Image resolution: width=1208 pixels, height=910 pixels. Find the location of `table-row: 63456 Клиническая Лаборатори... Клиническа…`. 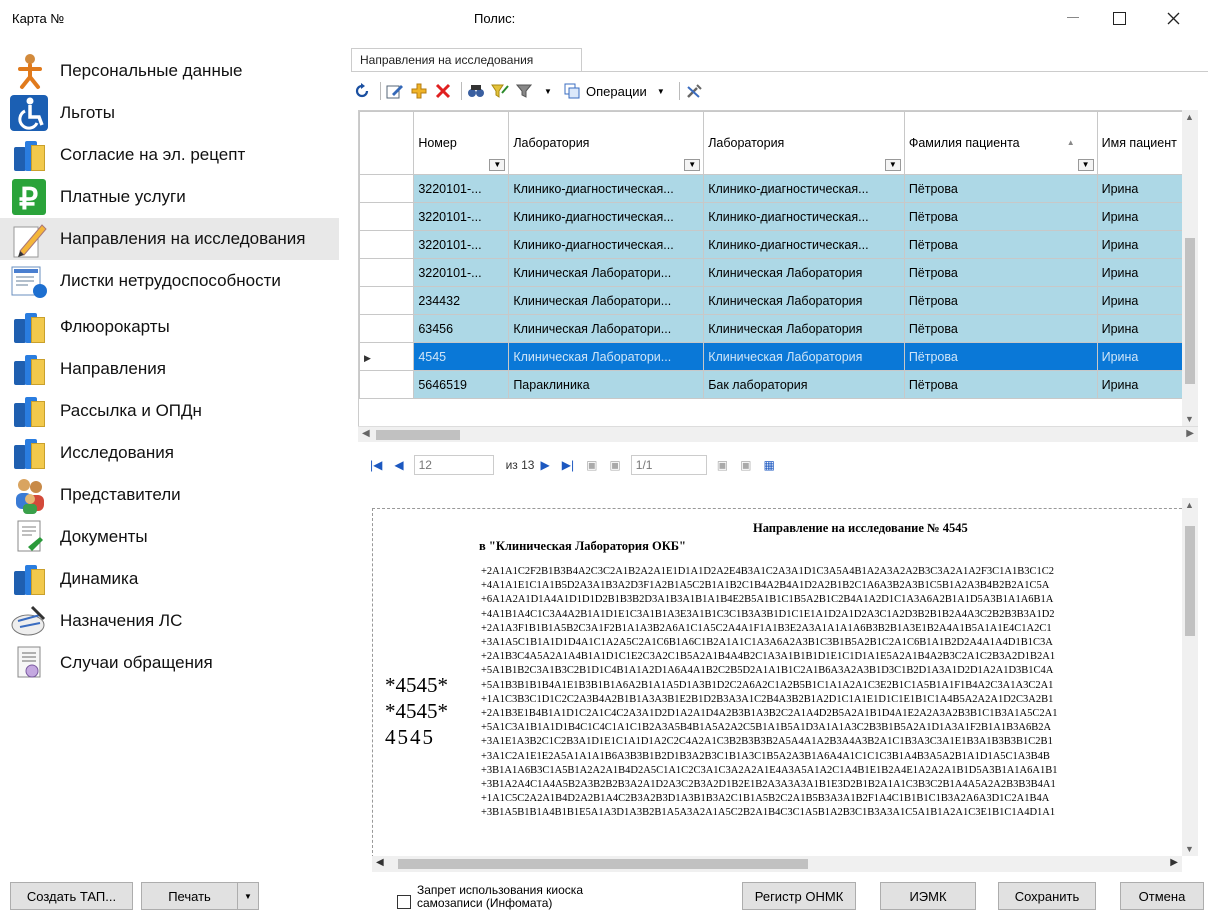

table-row: 63456 Клиническая Лаборатори... Клиническа… is located at coordinates (778, 328).